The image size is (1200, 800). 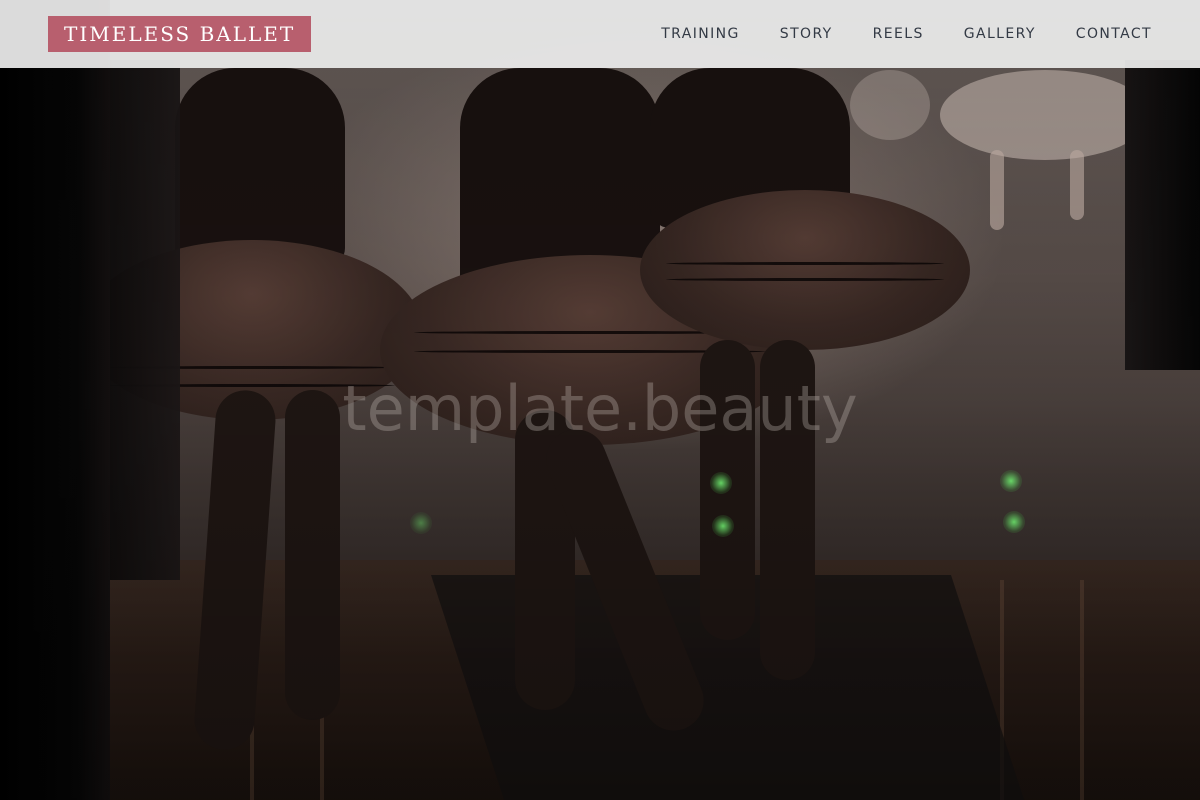 What do you see at coordinates (980, 34) in the screenshot?
I see `nav-link-gallery: GALLERY` at bounding box center [980, 34].